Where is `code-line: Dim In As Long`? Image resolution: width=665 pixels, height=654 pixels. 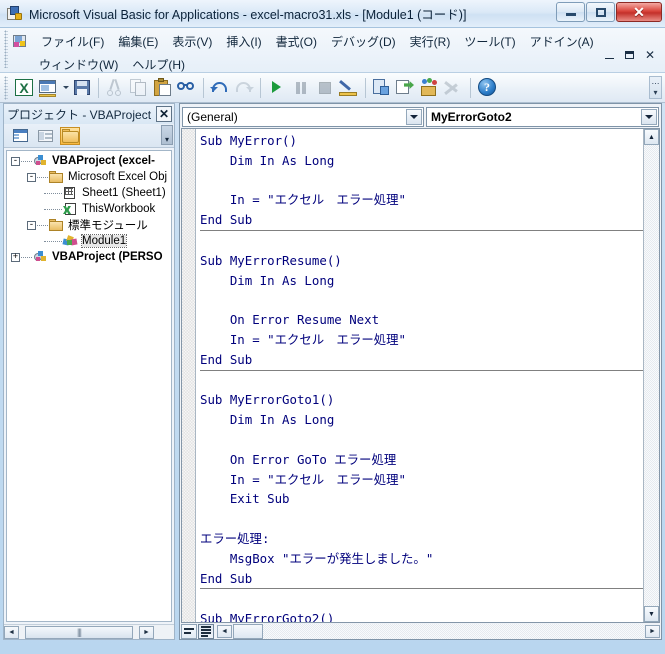 code-line: Dim In As Long is located at coordinates (267, 160).